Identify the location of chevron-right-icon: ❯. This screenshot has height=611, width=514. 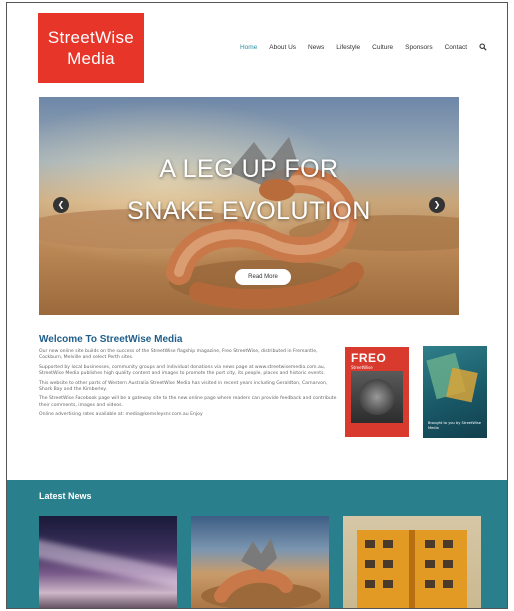
(437, 204).